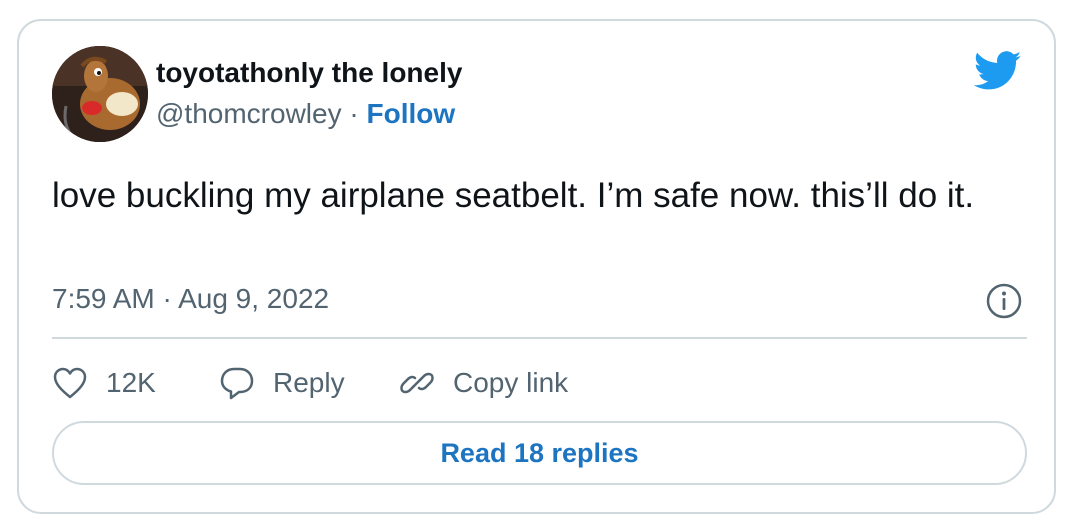 The image size is (1073, 528). I want to click on link-icon, so click(417, 383).